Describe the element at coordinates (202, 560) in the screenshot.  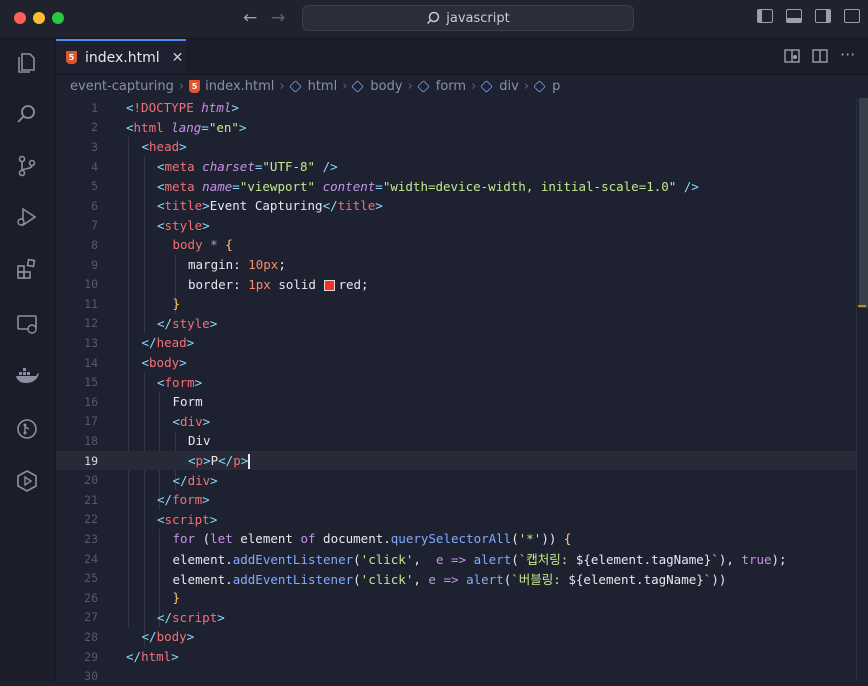
I see `code-token: element.` at that location.